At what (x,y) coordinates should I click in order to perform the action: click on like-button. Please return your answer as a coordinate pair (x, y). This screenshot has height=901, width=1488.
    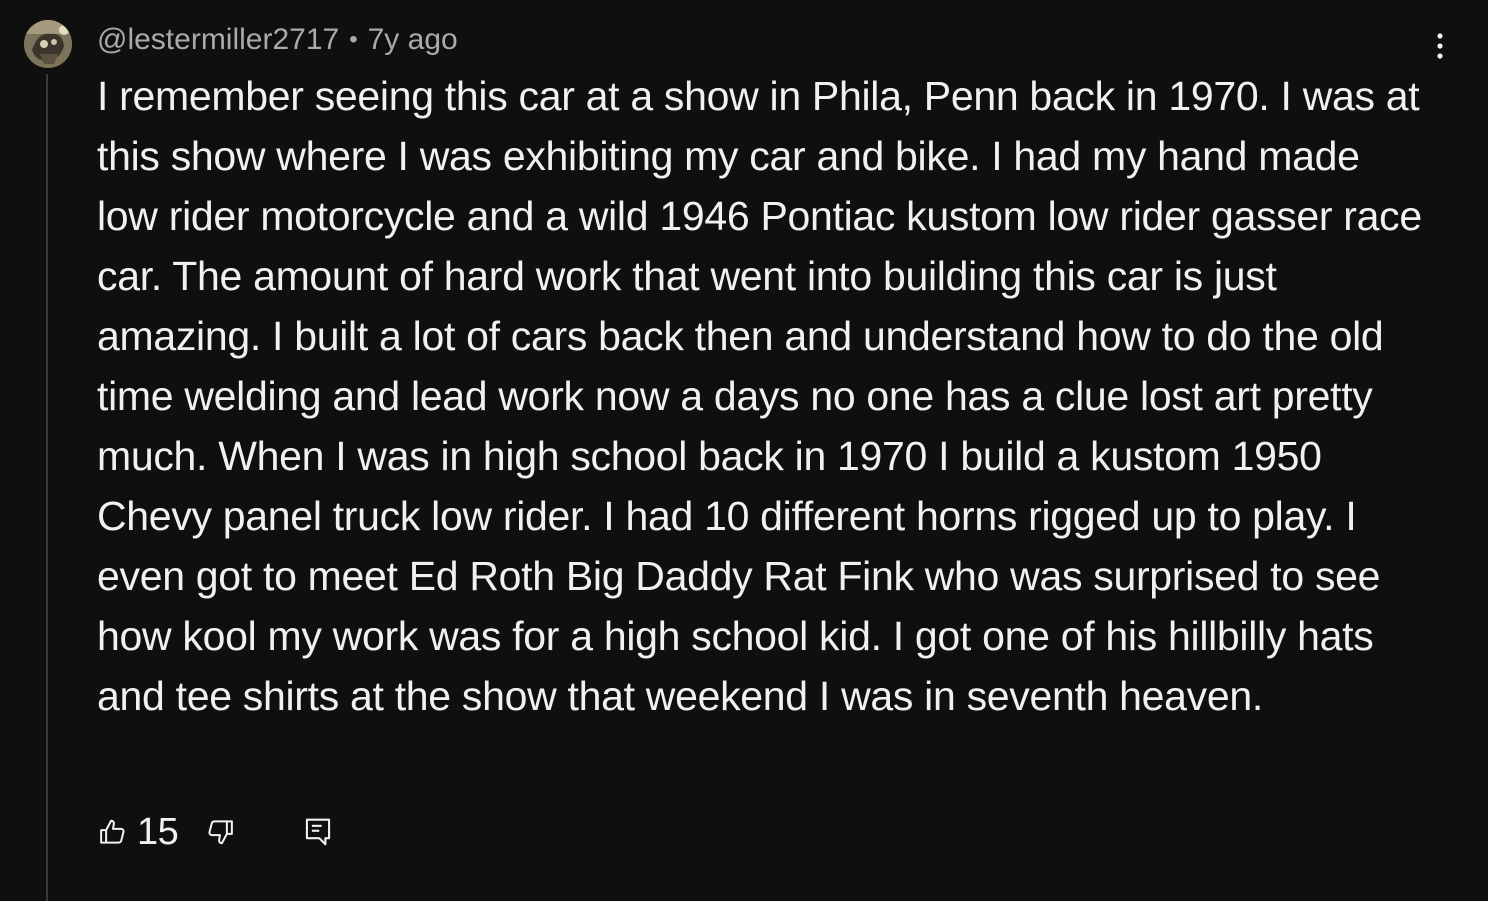
    Looking at the image, I should click on (113, 832).